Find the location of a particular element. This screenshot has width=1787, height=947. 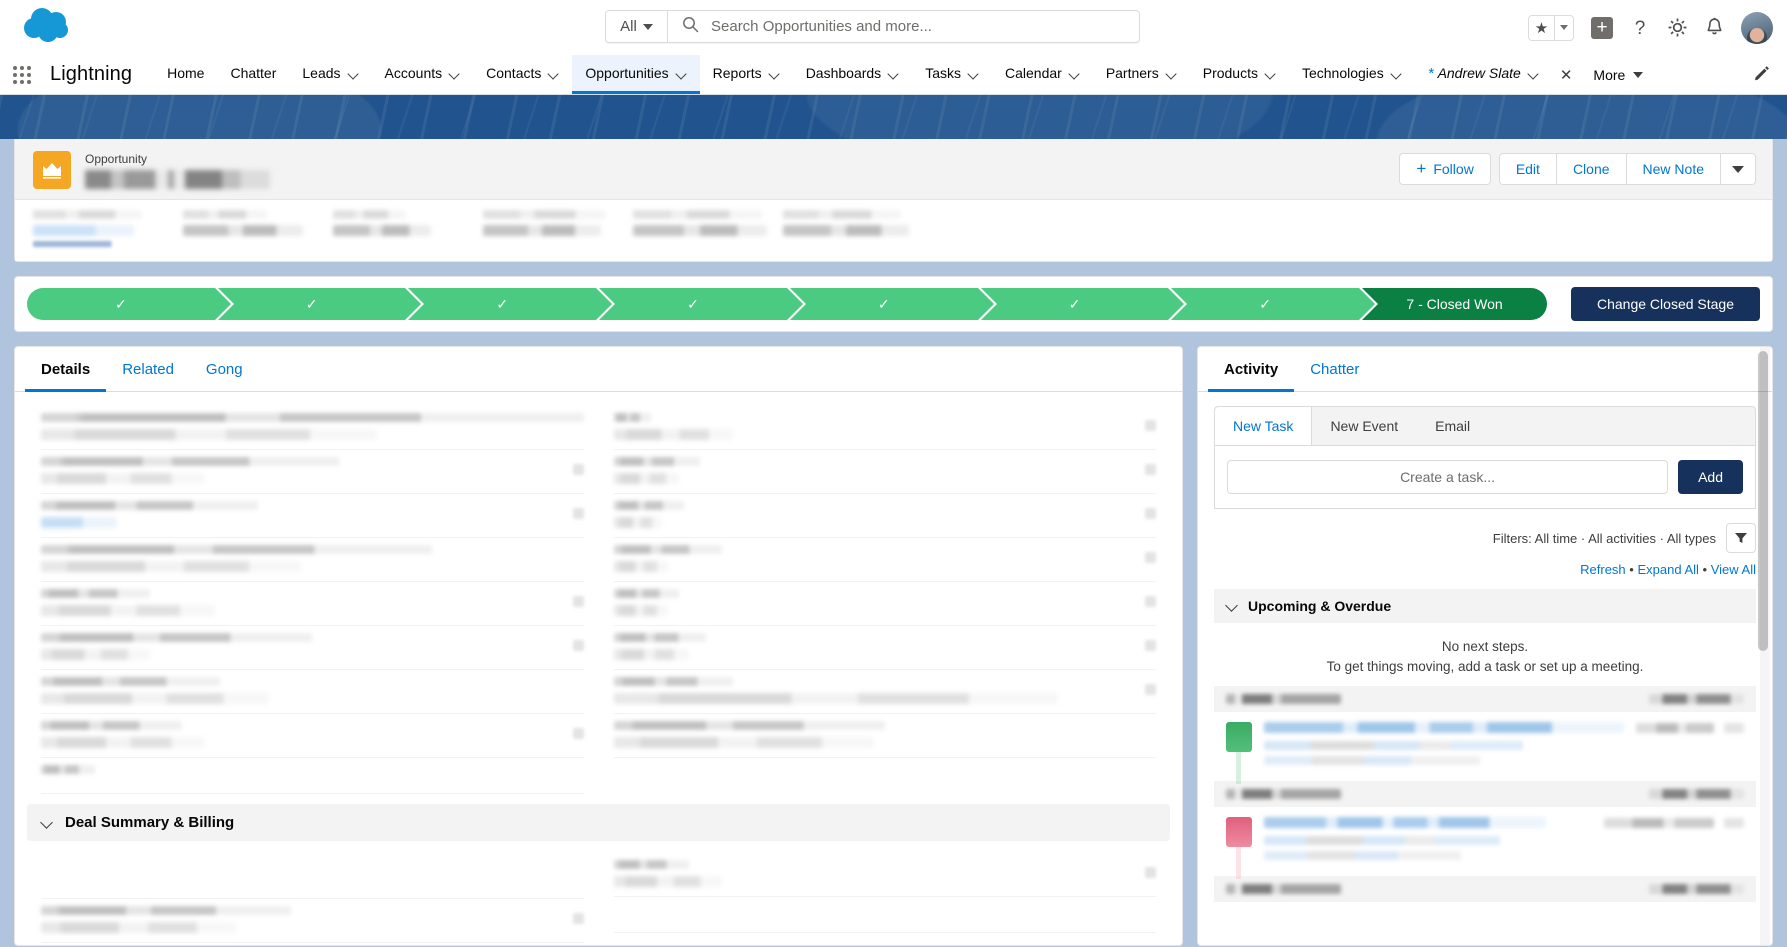

path-step-1: ✓ is located at coordinates (130, 304).